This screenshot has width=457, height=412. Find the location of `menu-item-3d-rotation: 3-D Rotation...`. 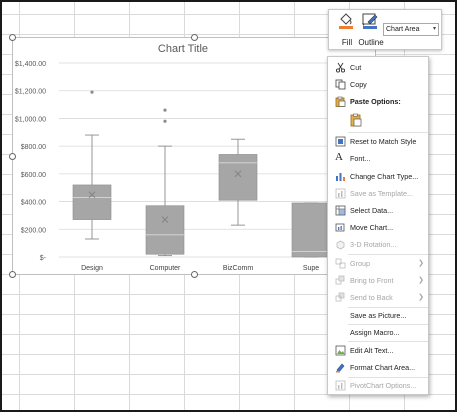

menu-item-3d-rotation: 3-D Rotation... is located at coordinates (378, 244).